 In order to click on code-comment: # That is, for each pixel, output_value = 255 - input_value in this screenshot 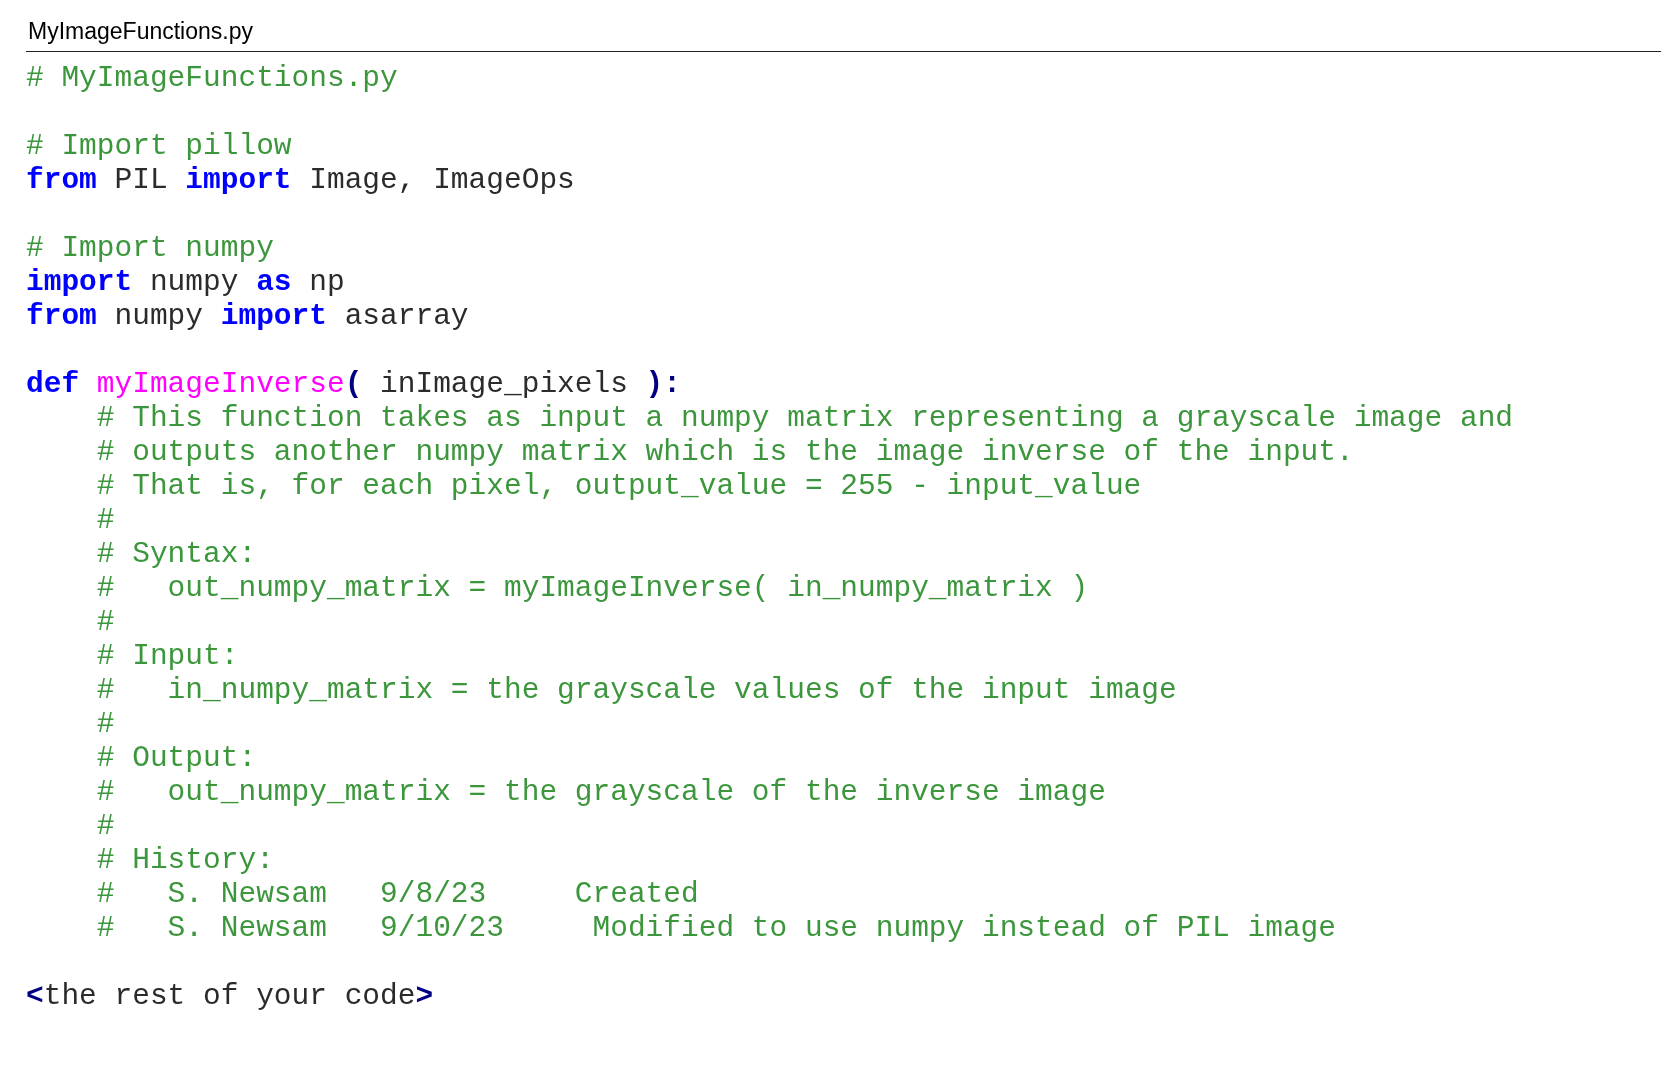, I will do `click(618, 486)`.